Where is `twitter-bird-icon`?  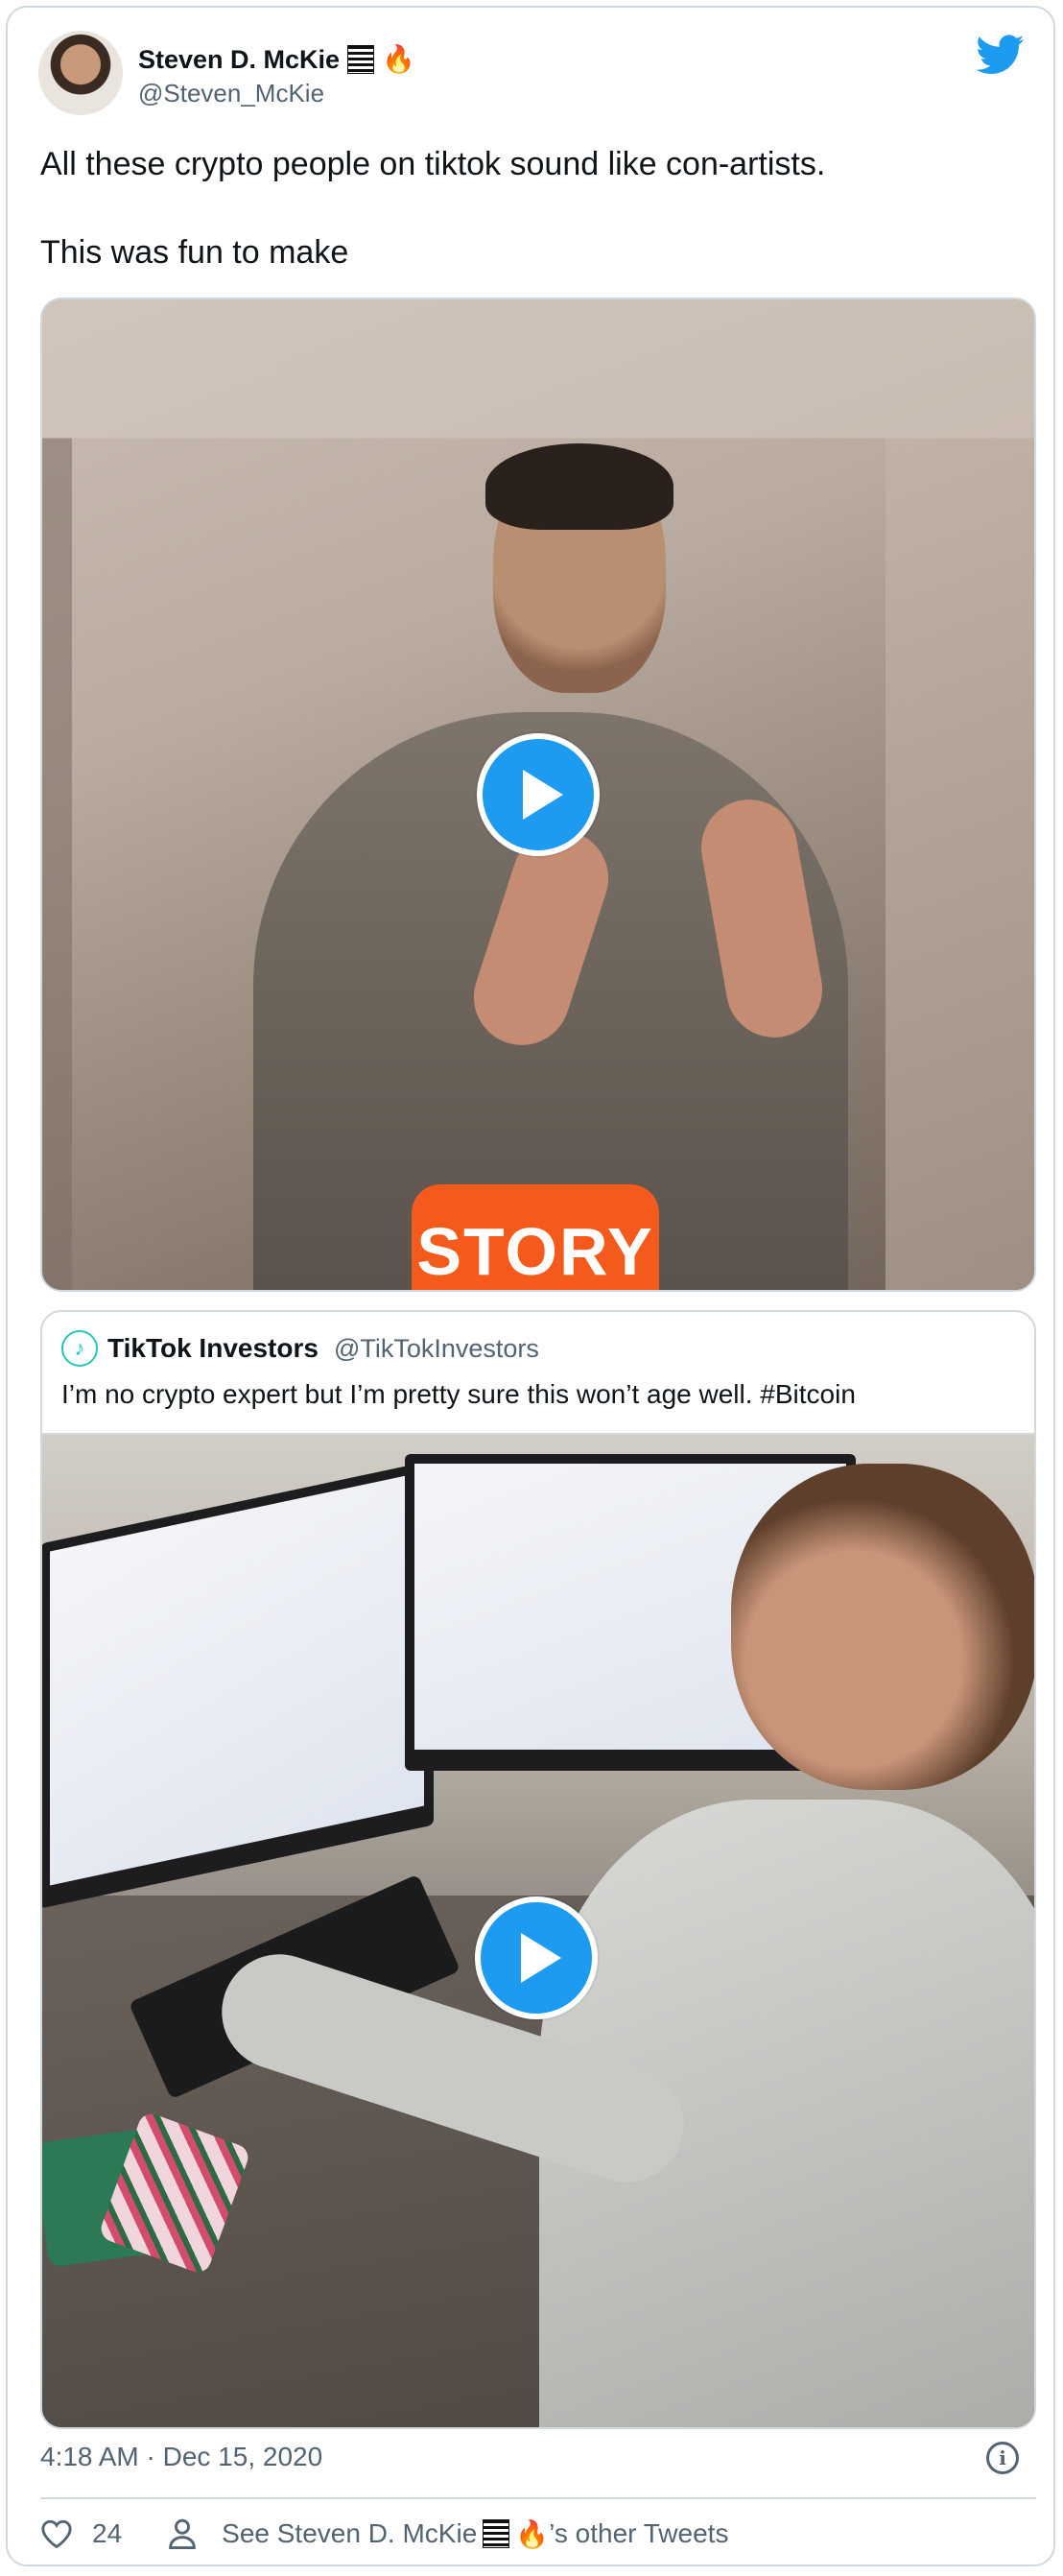
twitter-bird-icon is located at coordinates (1001, 55).